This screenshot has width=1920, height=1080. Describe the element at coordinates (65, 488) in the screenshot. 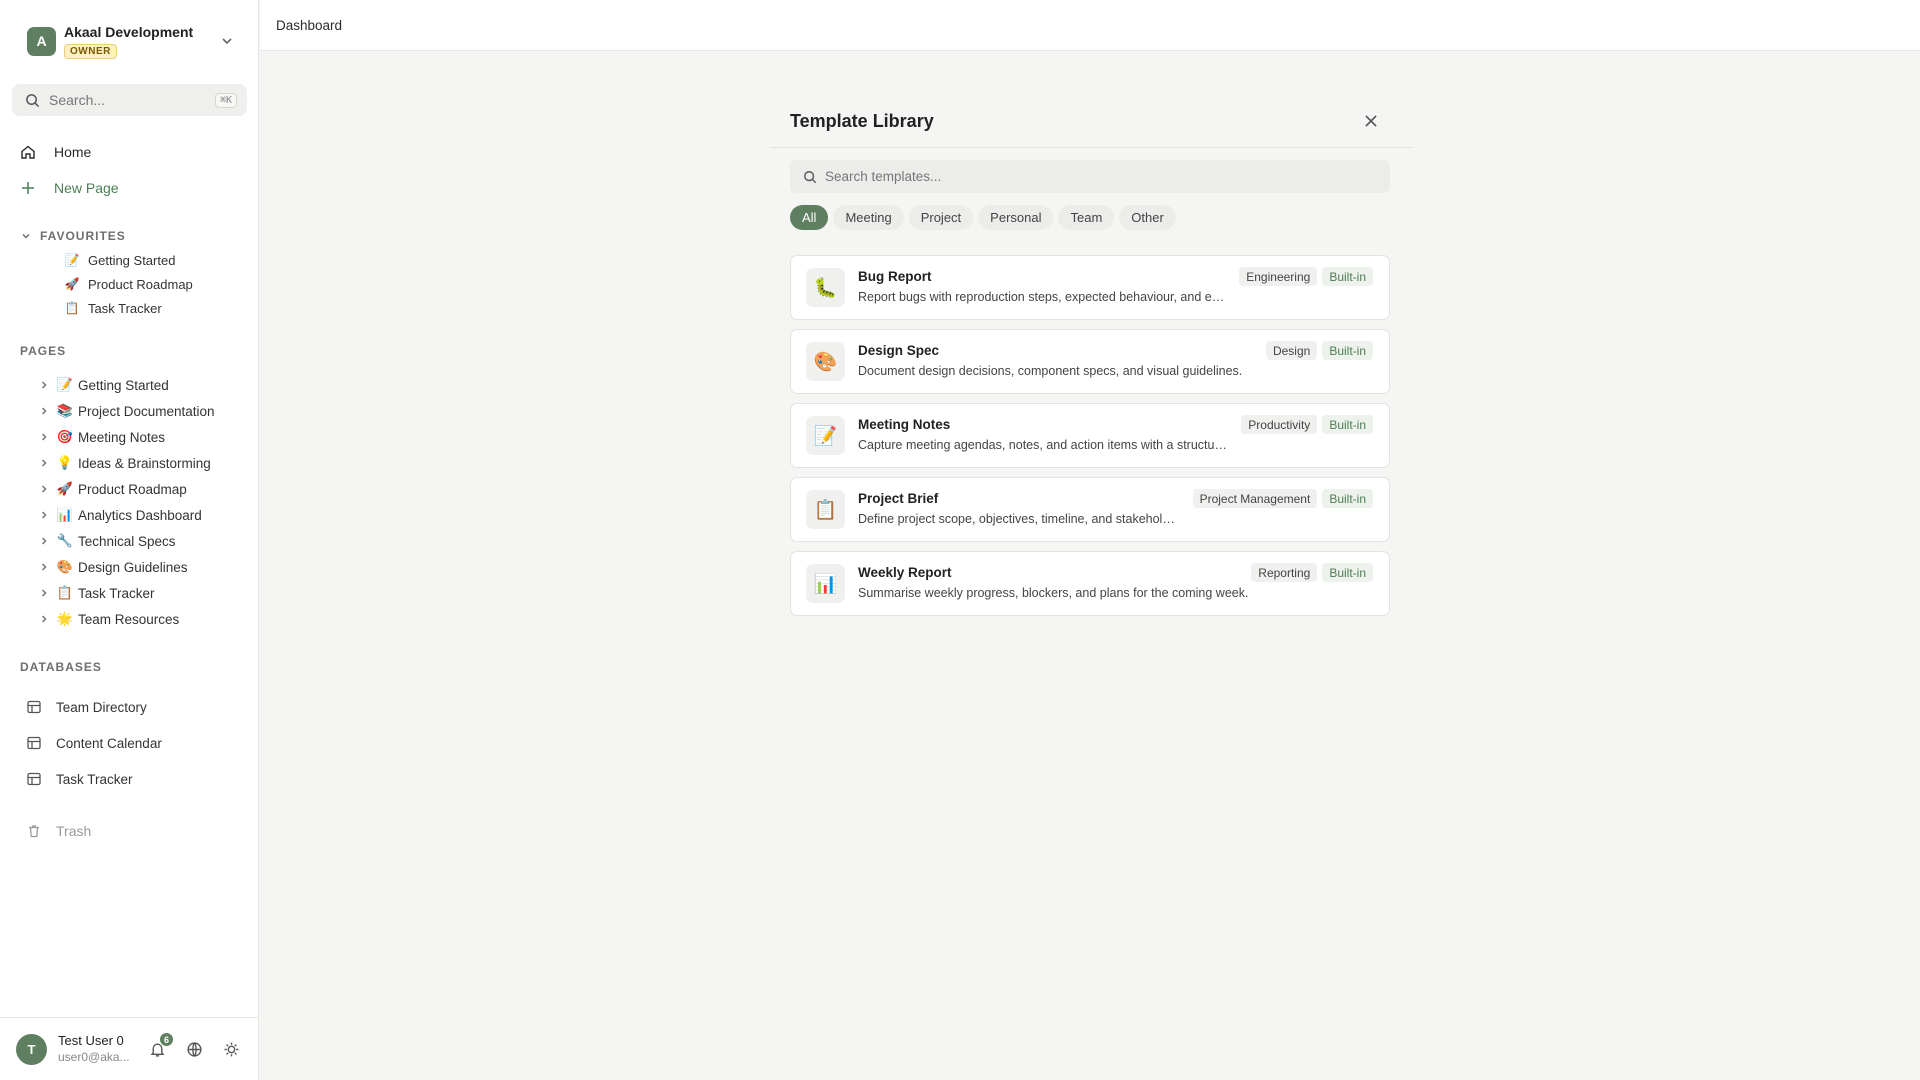

I see `page-emoji-icon: 🚀` at that location.